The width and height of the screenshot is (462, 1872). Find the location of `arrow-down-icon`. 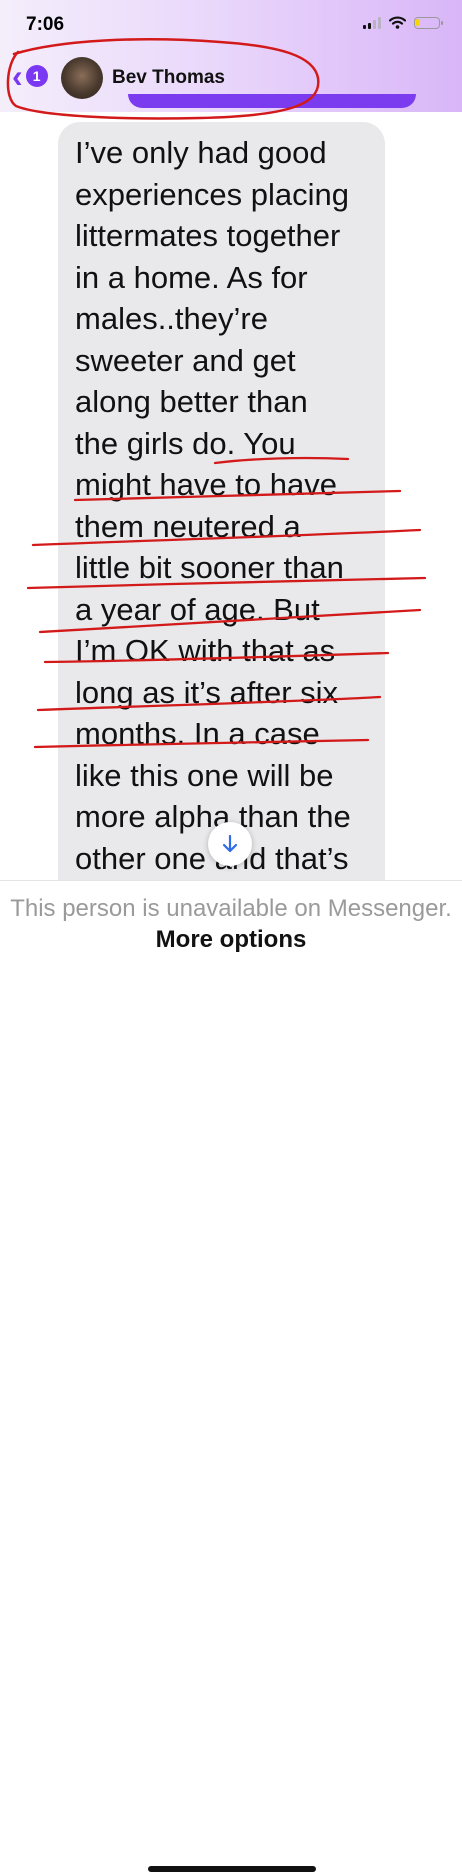

arrow-down-icon is located at coordinates (230, 843).